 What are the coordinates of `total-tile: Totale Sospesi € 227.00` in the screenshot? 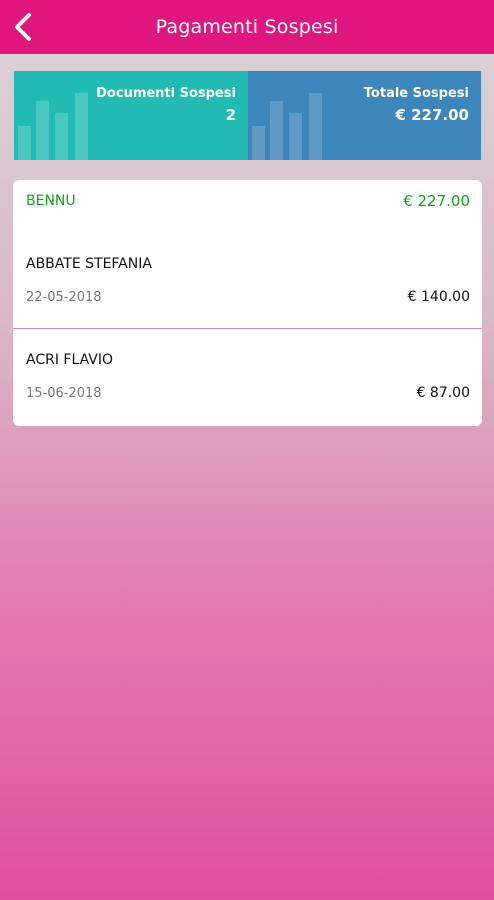 It's located at (364, 115).